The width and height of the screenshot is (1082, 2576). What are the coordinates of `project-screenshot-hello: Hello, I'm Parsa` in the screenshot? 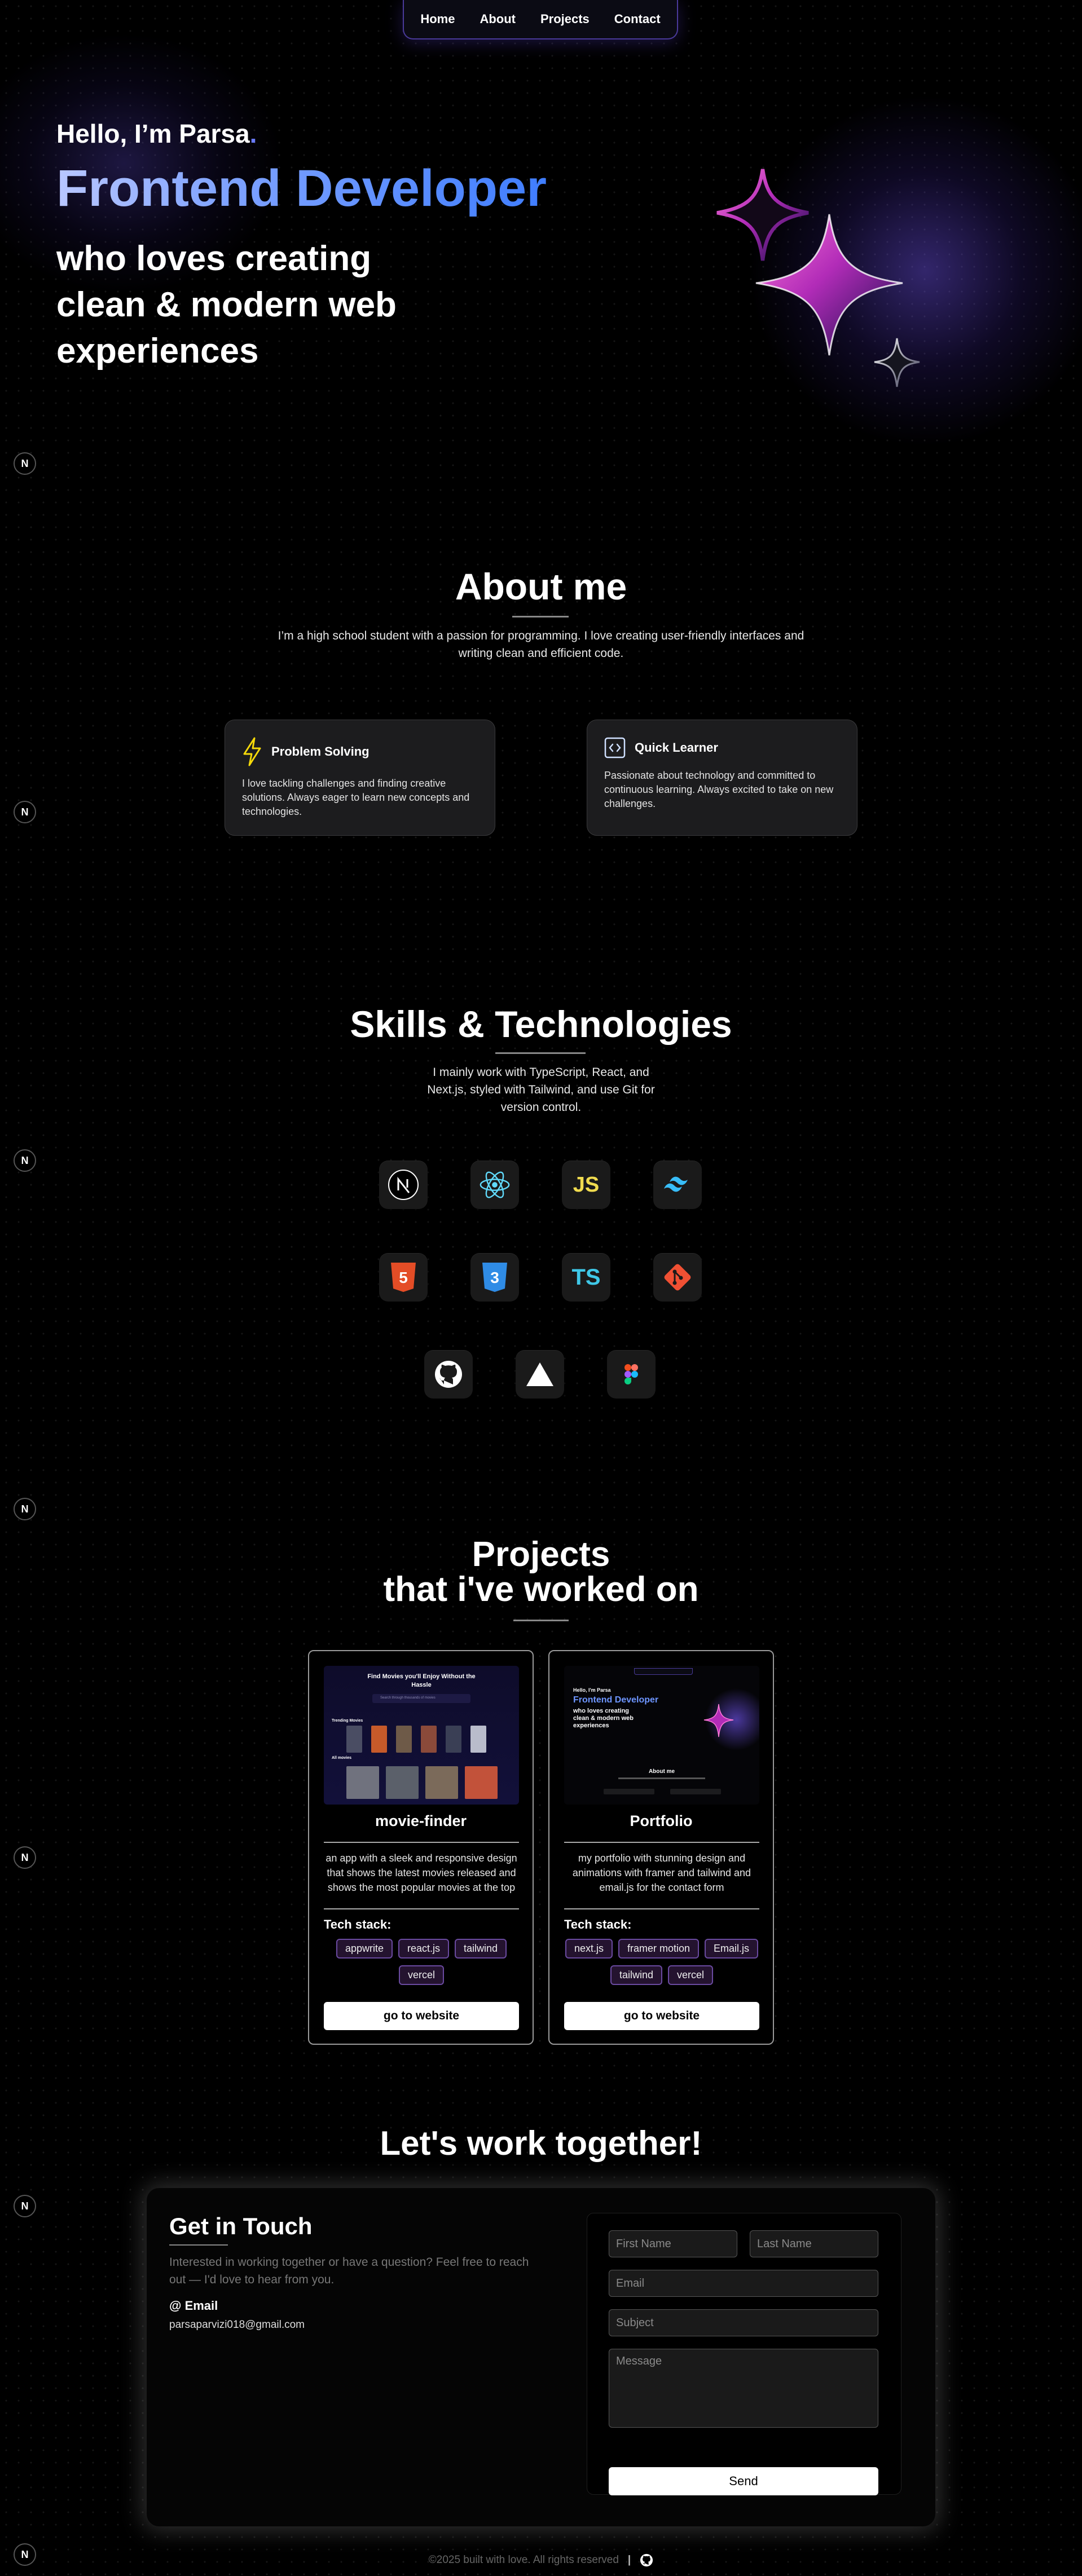 It's located at (592, 1690).